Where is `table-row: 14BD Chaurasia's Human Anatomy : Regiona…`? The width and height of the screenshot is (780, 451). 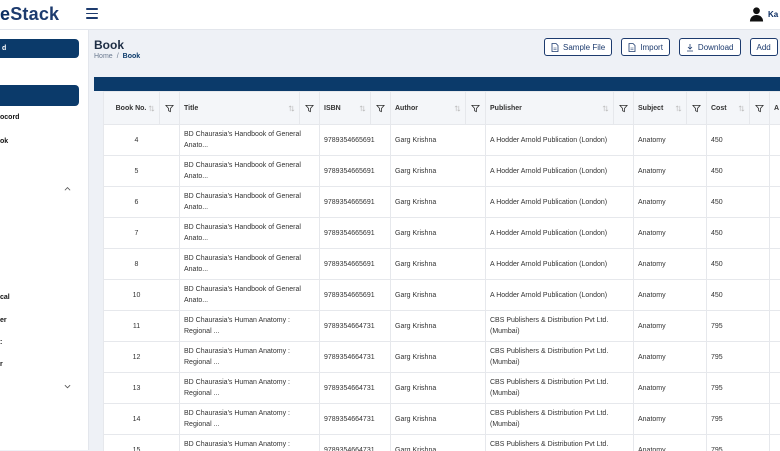
table-row: 14BD Chaurasia's Human Anatomy : Regiona… is located at coordinates (442, 419).